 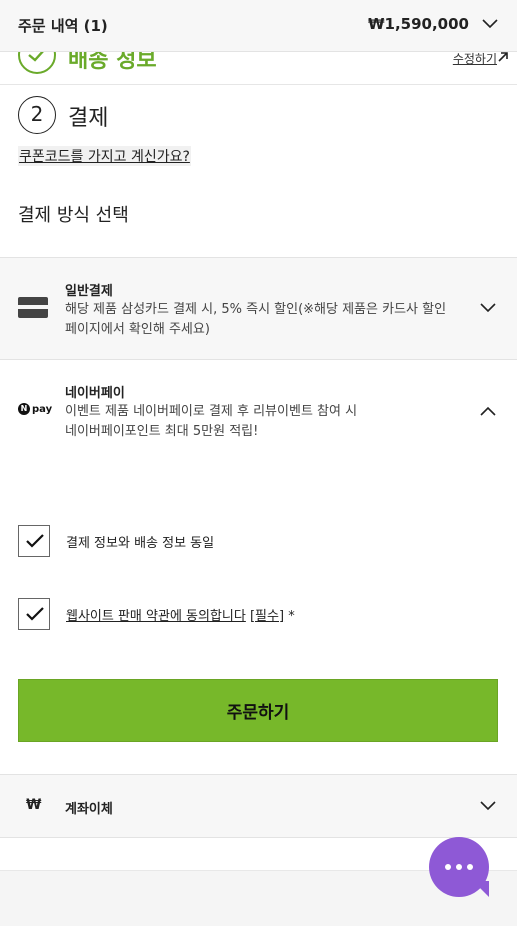 I want to click on credit-card-icon, so click(x=33, y=307).